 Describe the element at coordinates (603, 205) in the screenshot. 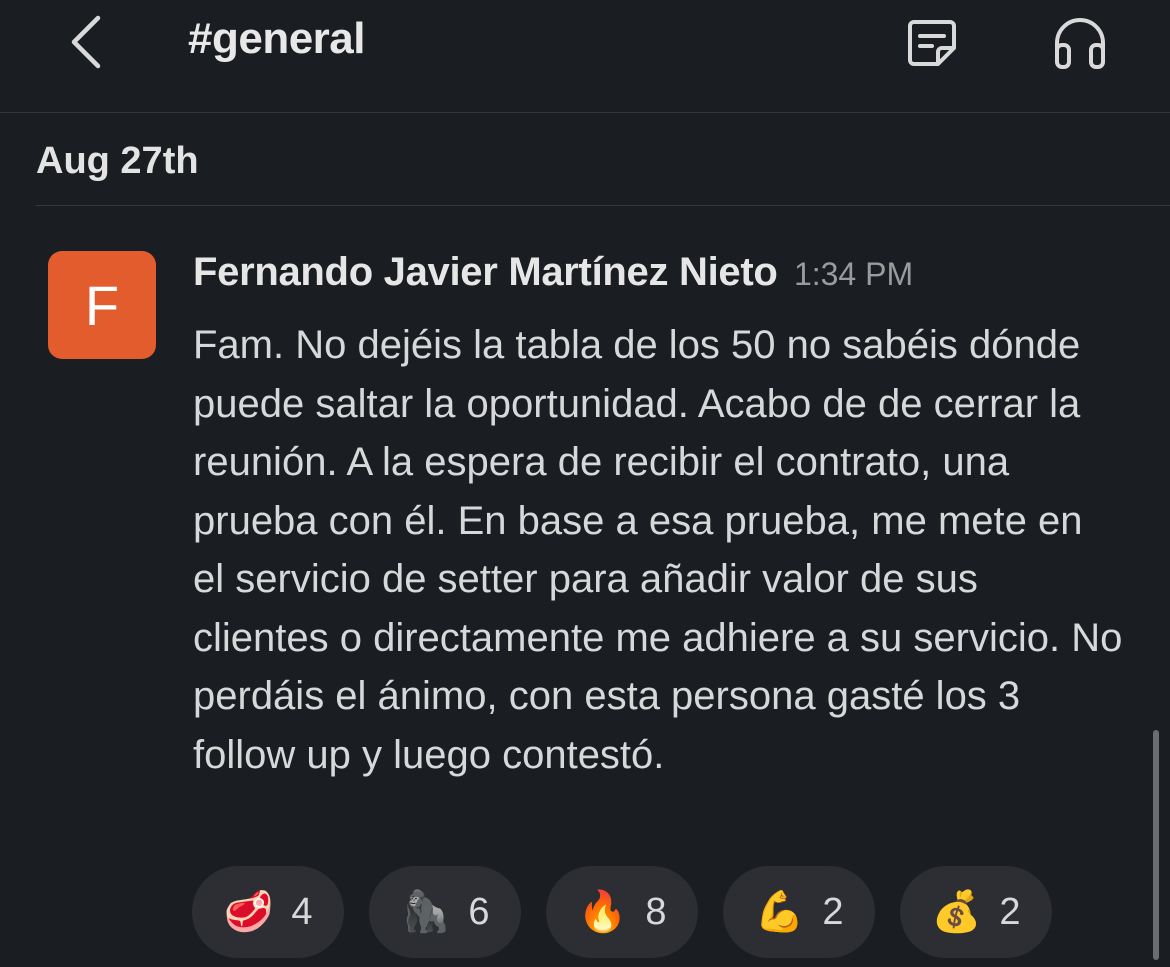

I see `divider` at that location.